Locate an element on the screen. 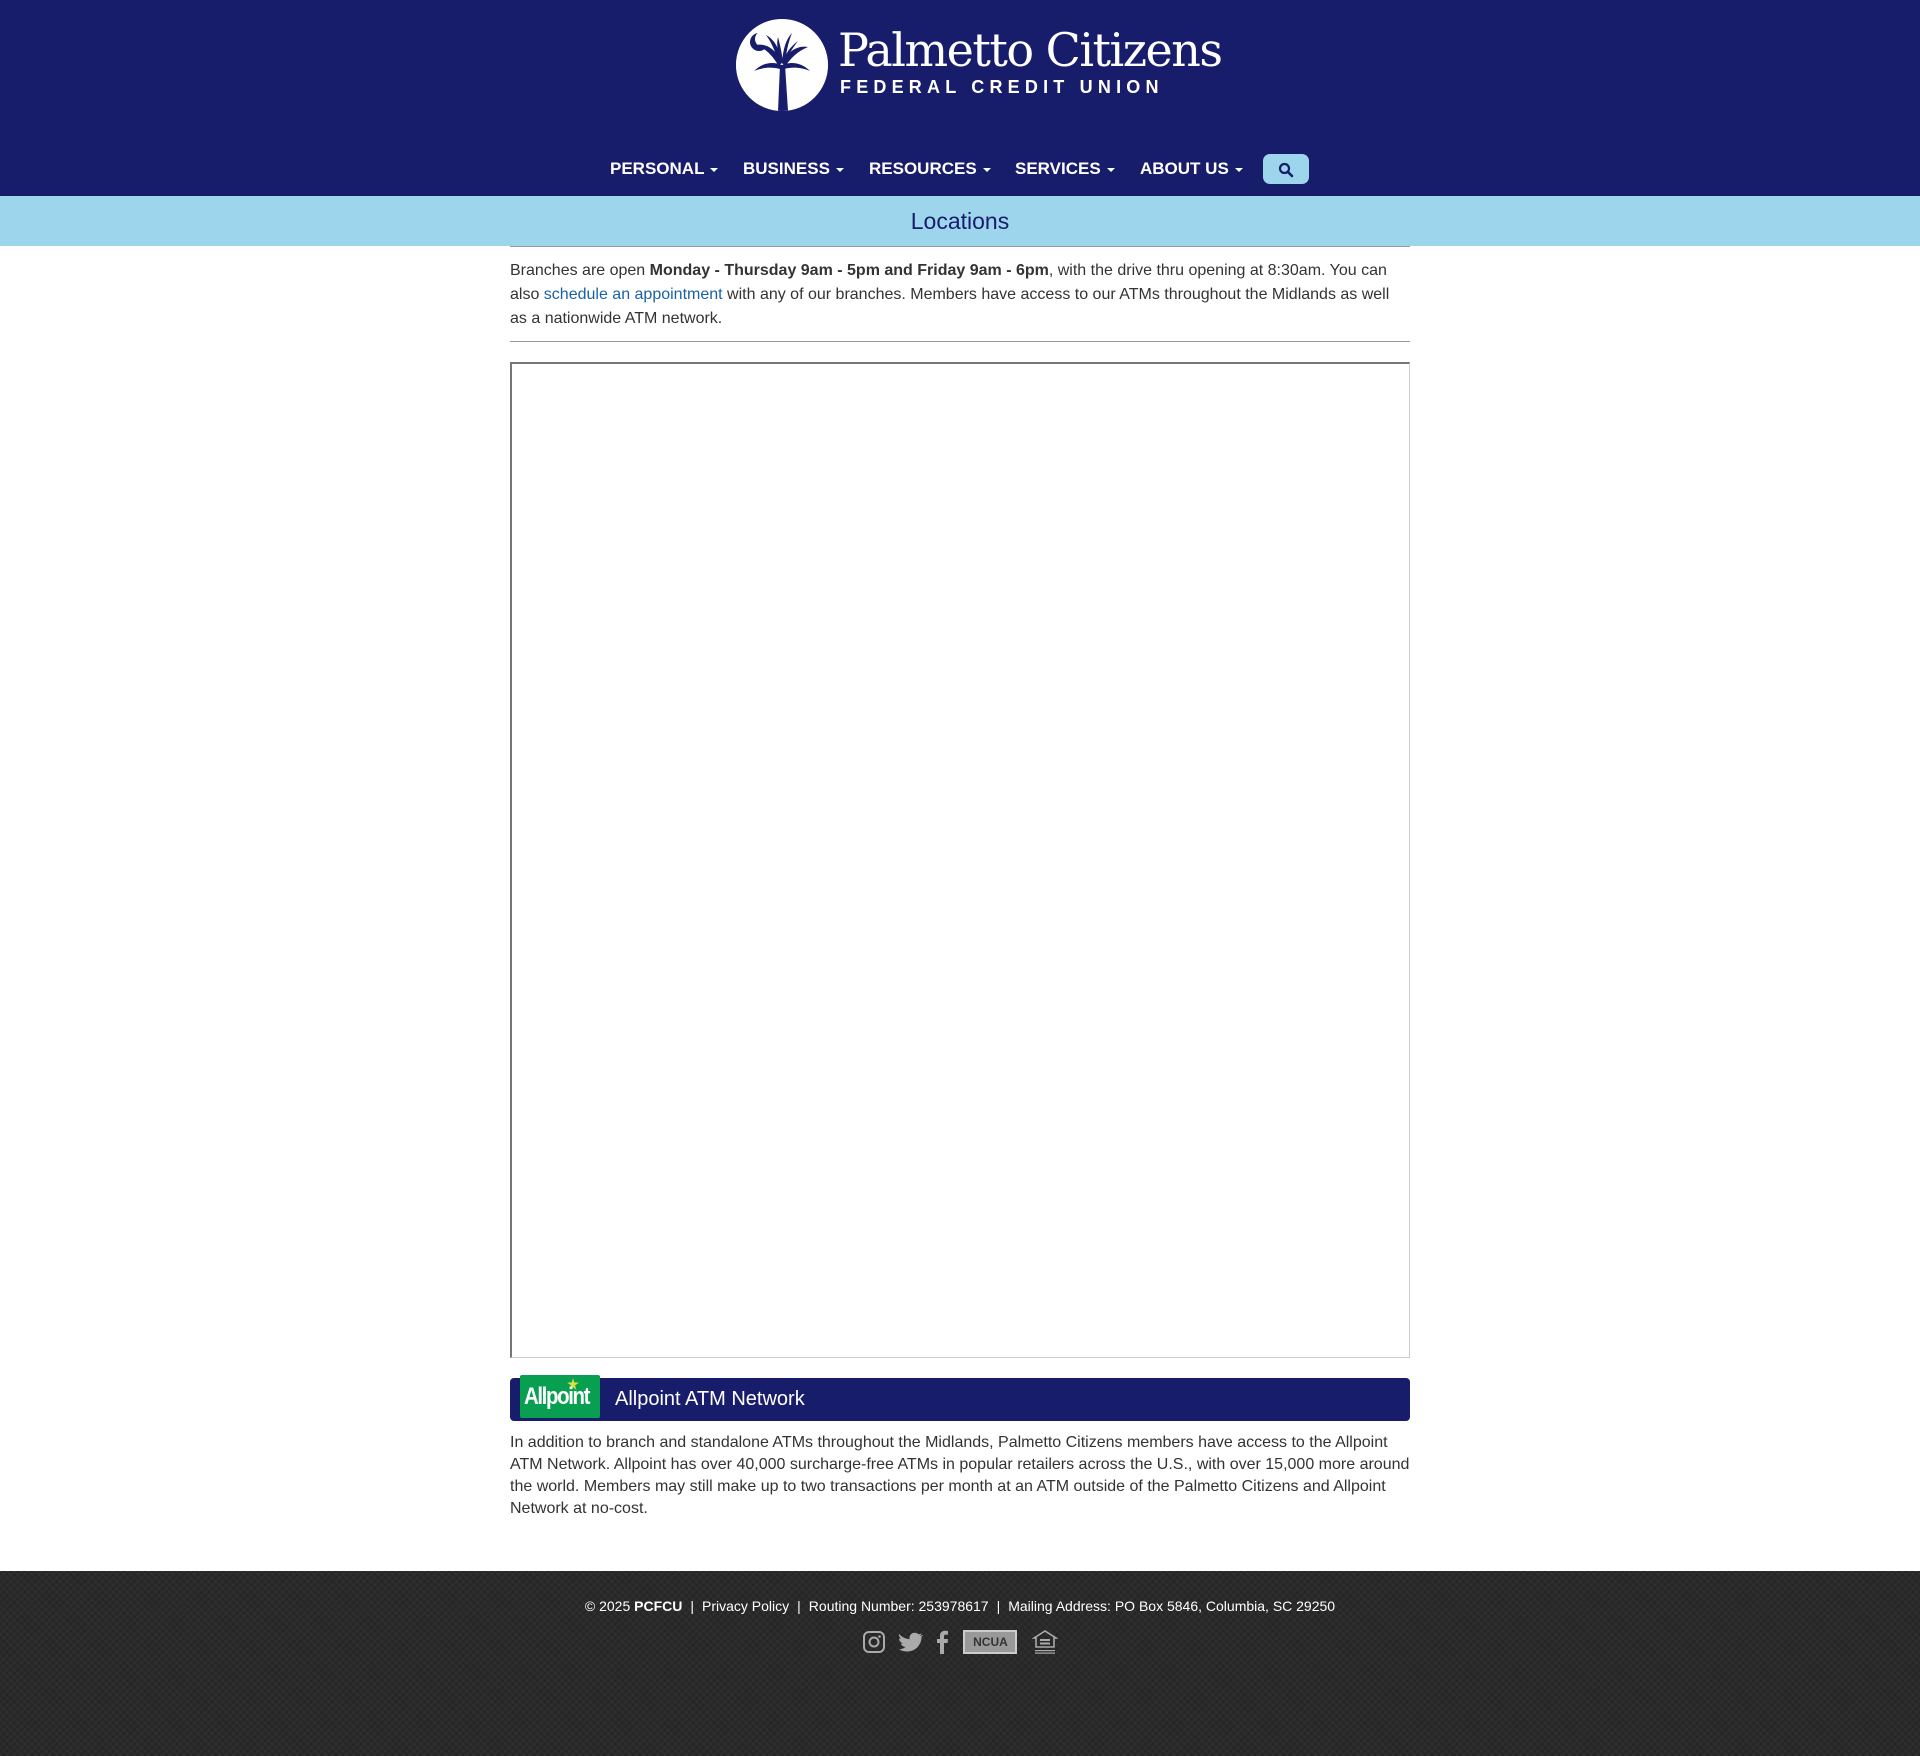 Image resolution: width=1920 pixels, height=1756 pixels. site-logo: Palmetto Citizens FEDERAL CREDIT UNION is located at coordinates (979, 66).